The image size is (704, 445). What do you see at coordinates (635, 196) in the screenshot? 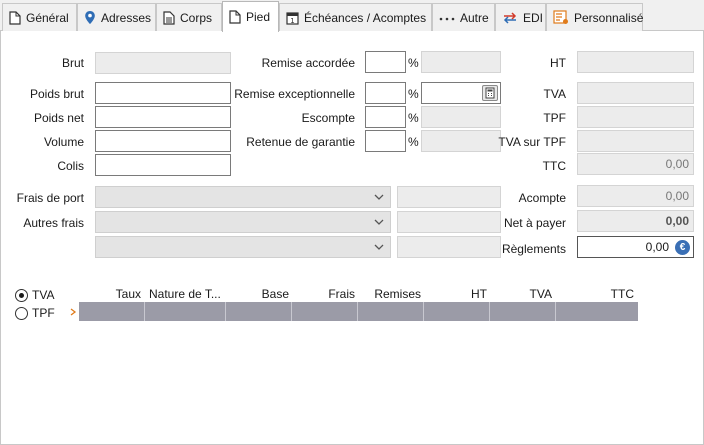
I see `acompte-value: 0,00` at bounding box center [635, 196].